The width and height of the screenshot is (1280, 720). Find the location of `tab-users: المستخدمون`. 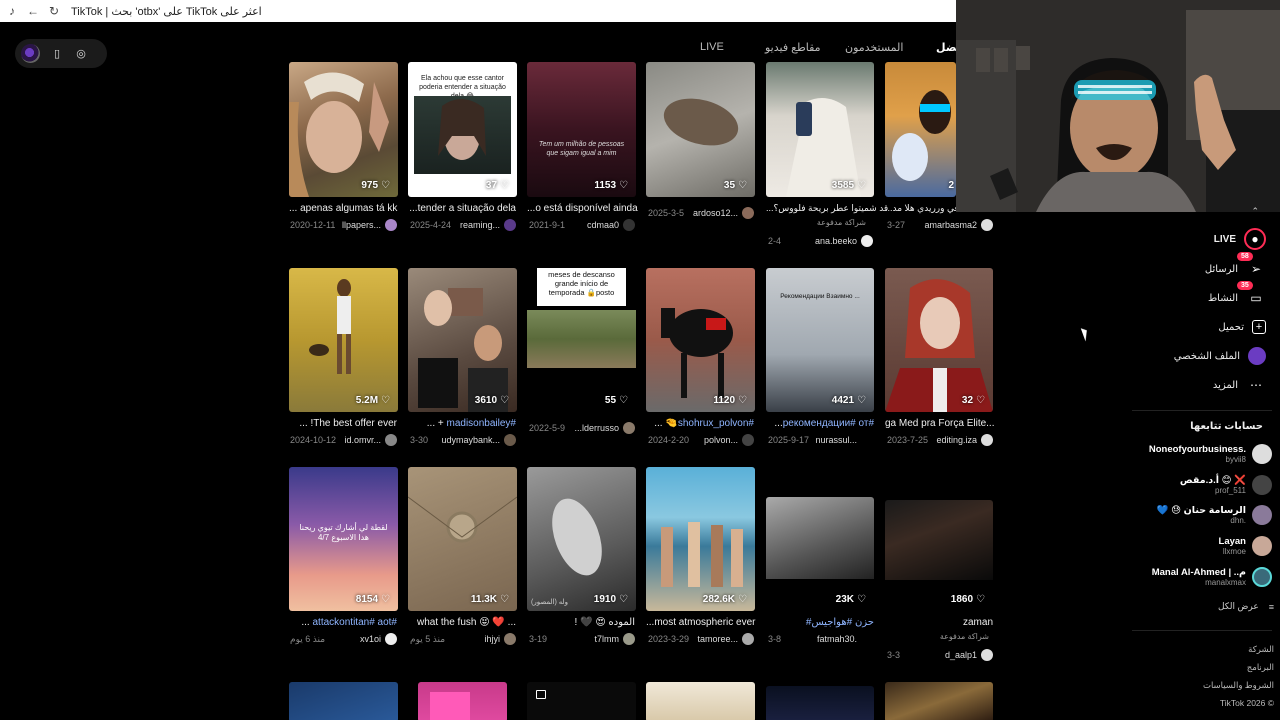

tab-users: المستخدمون is located at coordinates (874, 47).